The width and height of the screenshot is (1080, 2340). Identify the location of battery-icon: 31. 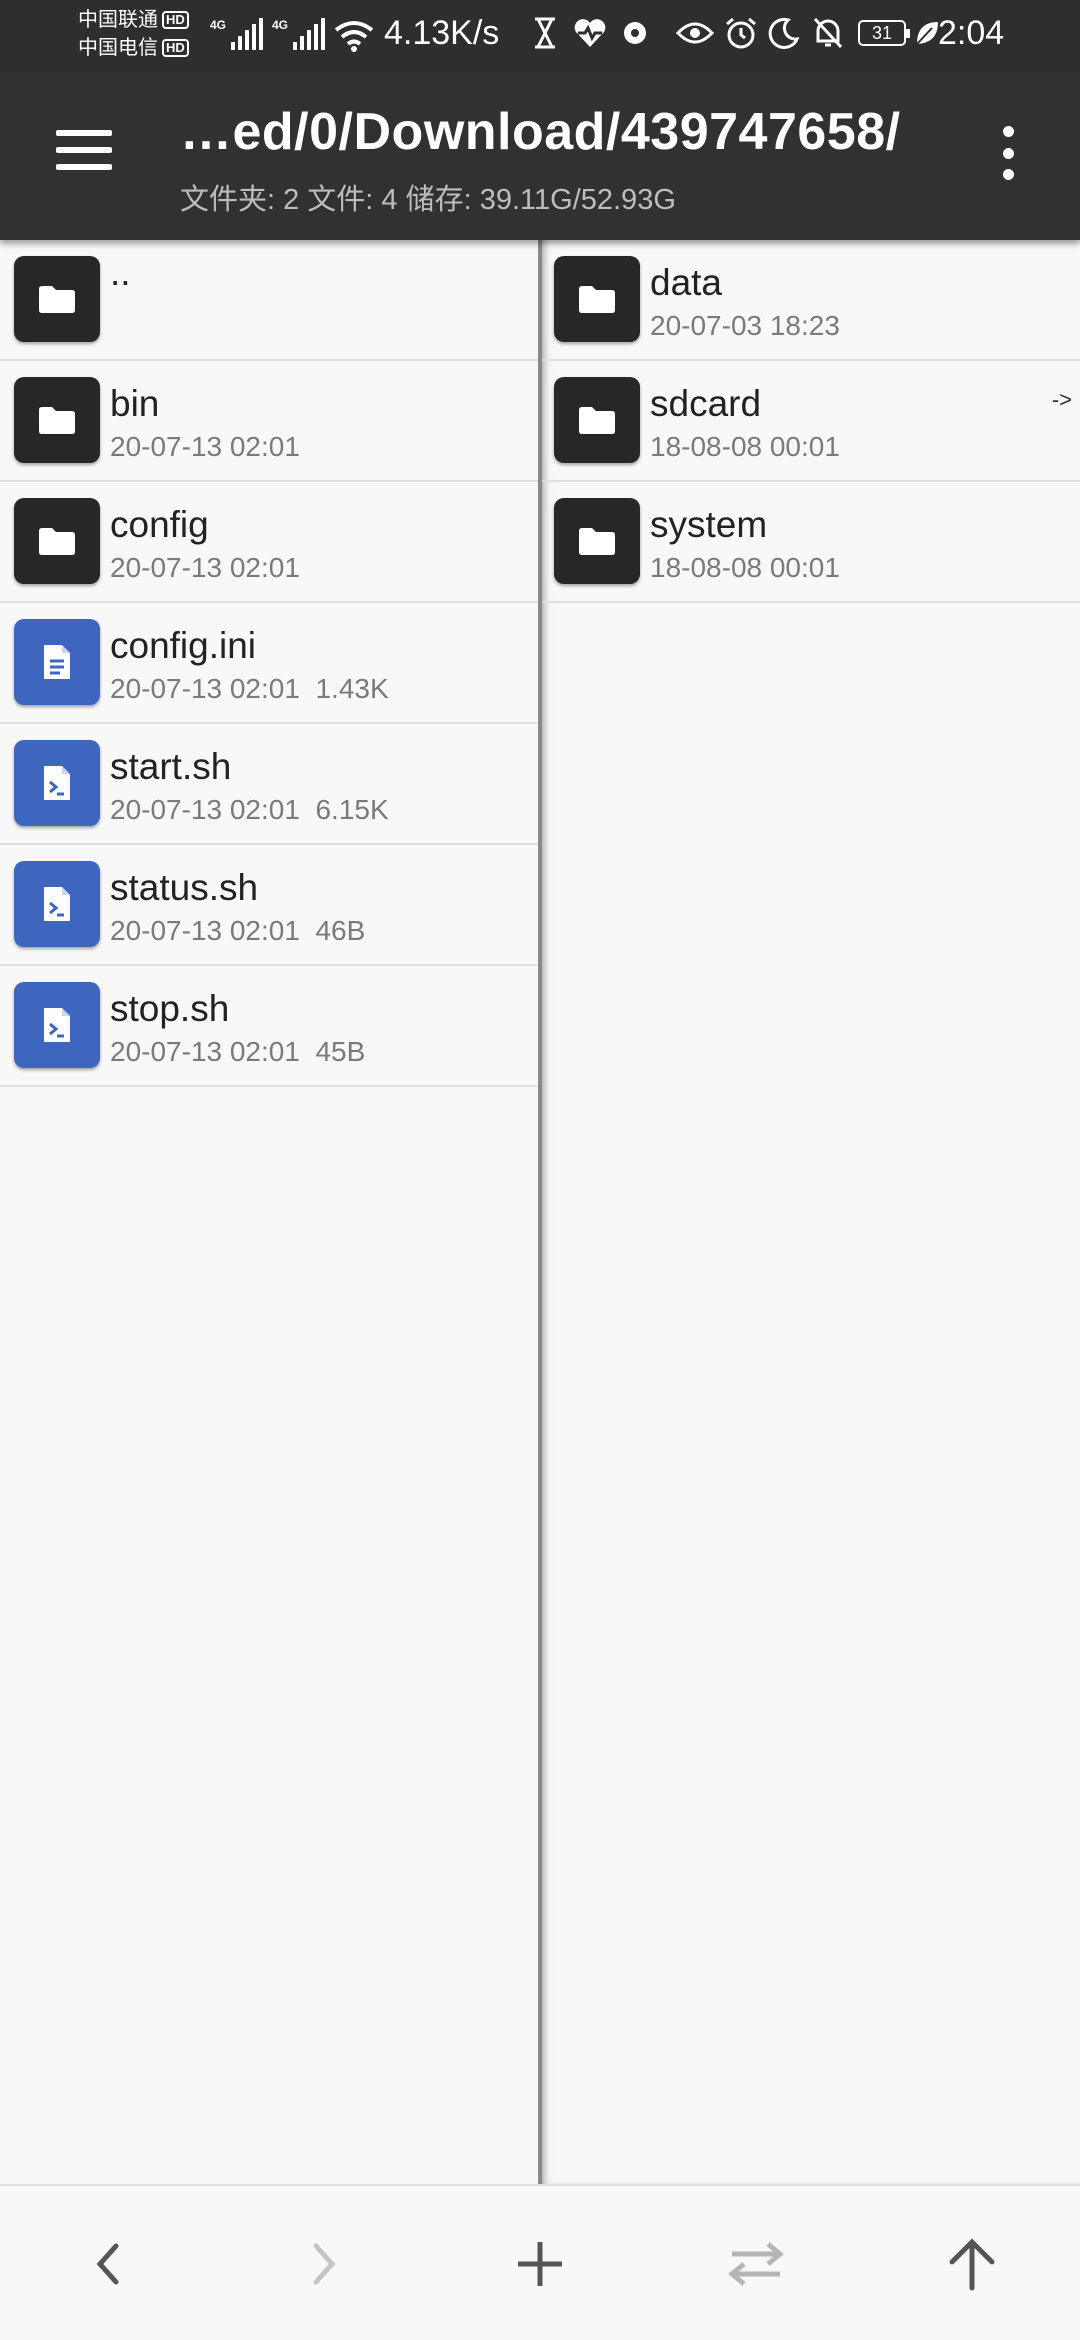
(884, 33).